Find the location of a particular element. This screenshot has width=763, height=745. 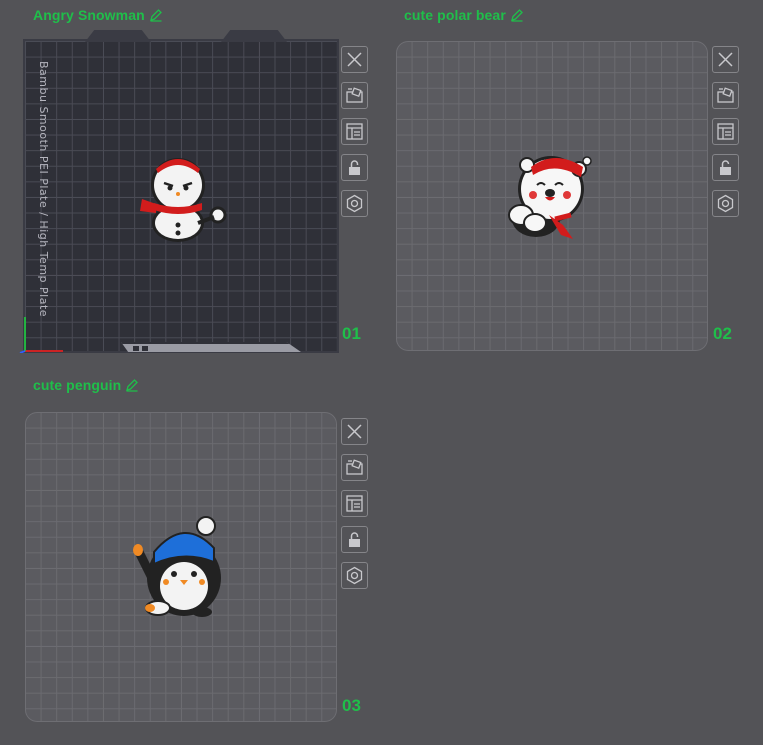

plate-2-name: cute polar bear is located at coordinates (464, 15).